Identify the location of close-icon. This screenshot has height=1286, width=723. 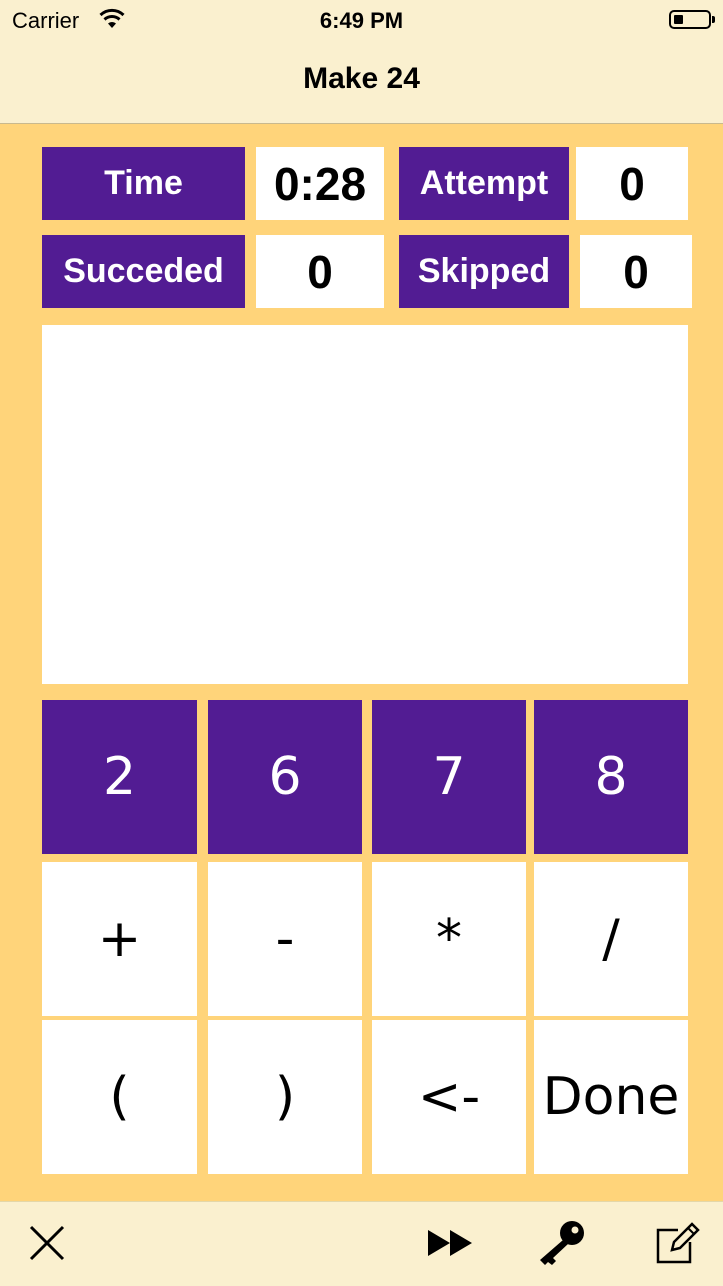
(47, 1245).